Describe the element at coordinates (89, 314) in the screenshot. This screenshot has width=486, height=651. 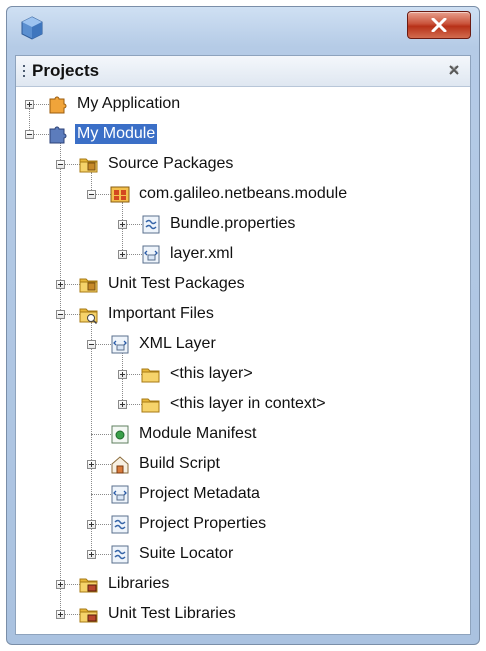
I see `important-files-folder-icon` at that location.